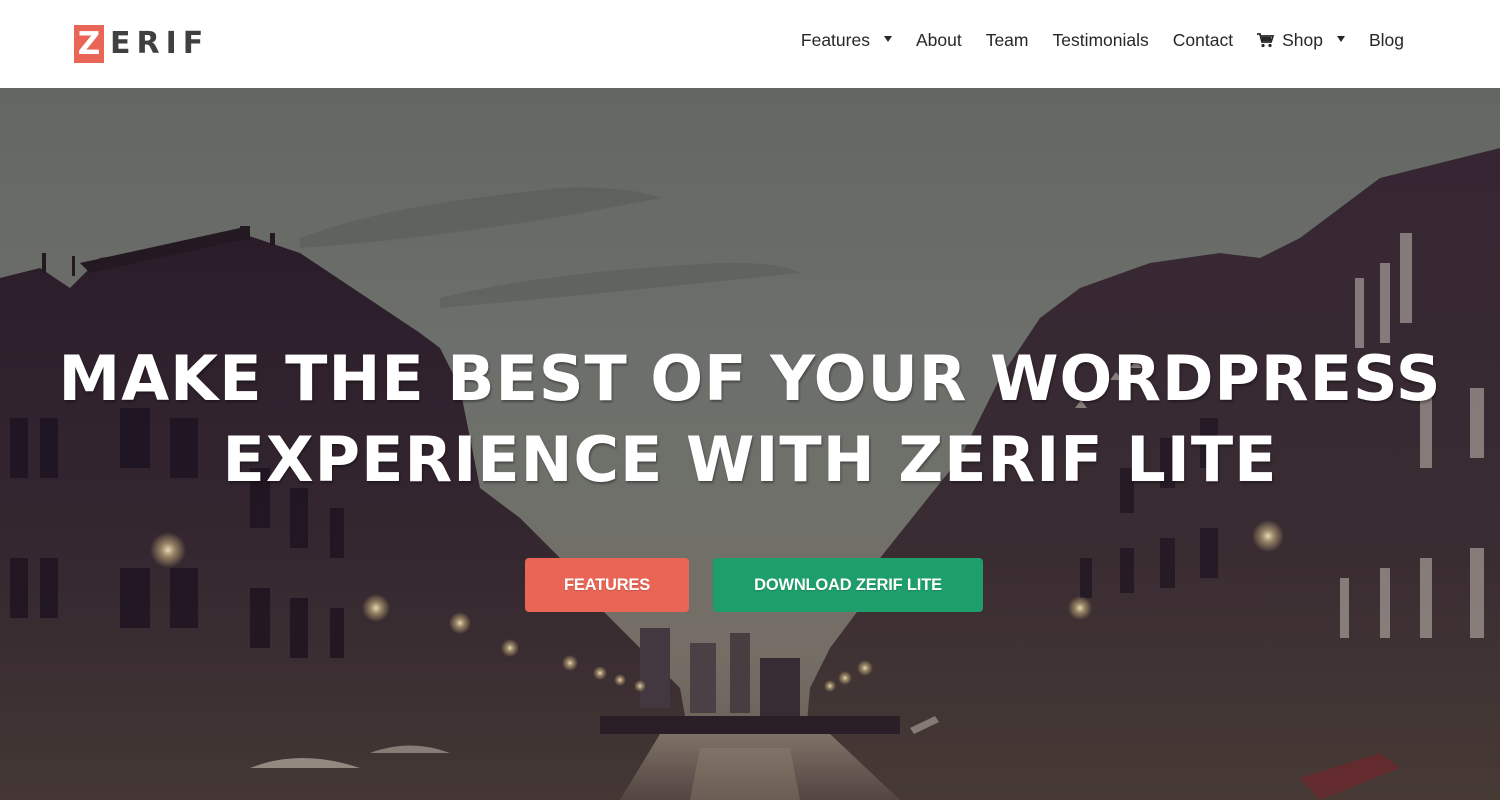 This screenshot has width=1500, height=800. I want to click on nav-item-team: Team, so click(1007, 40).